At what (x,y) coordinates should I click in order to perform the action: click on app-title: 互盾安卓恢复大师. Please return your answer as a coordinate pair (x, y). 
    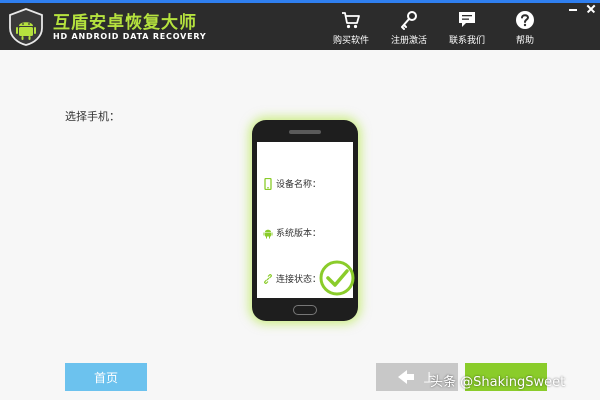
    Looking at the image, I should click on (125, 23).